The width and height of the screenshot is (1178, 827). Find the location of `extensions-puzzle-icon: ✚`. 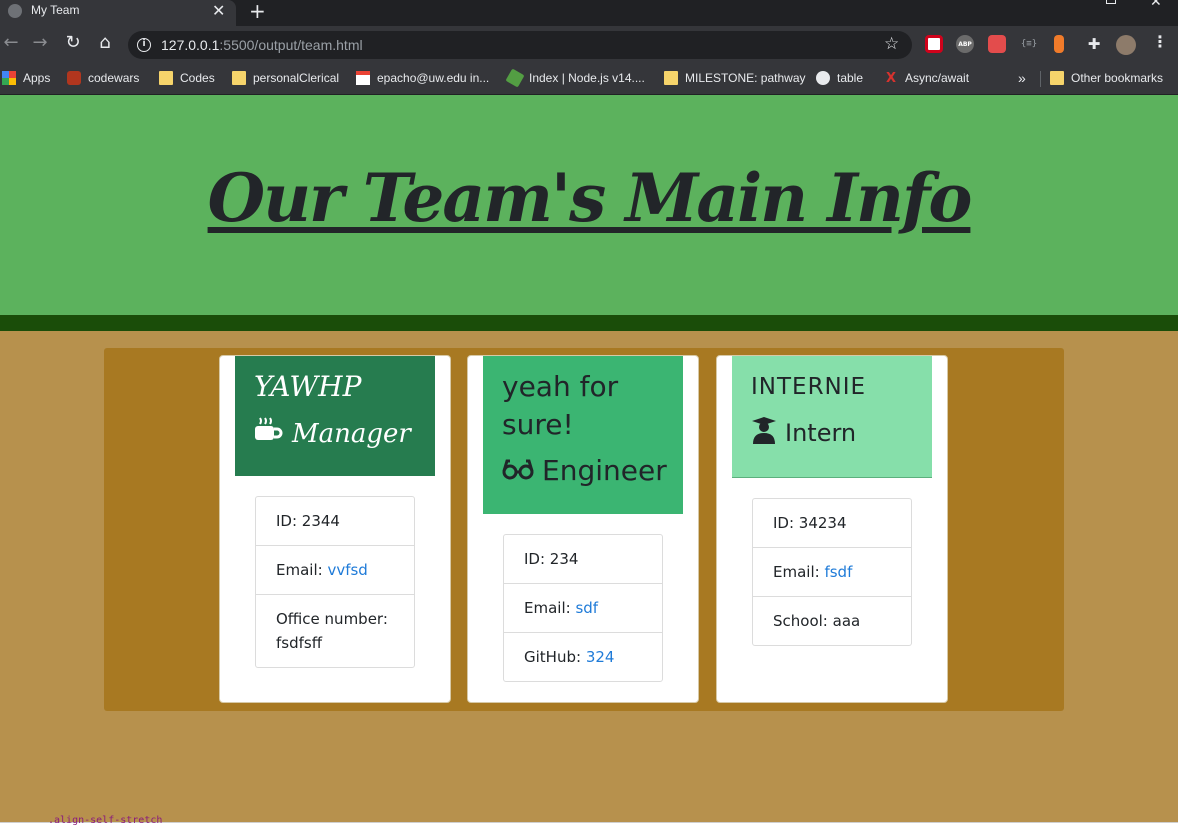

extensions-puzzle-icon: ✚ is located at coordinates (1094, 44).